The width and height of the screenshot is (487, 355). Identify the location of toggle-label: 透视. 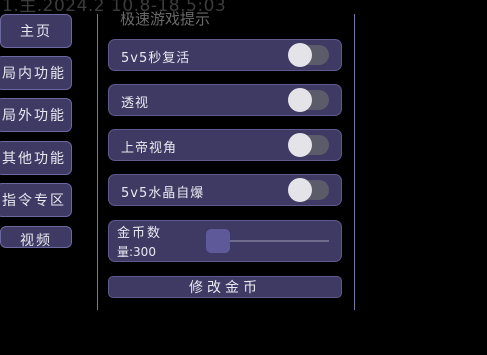
(135, 103).